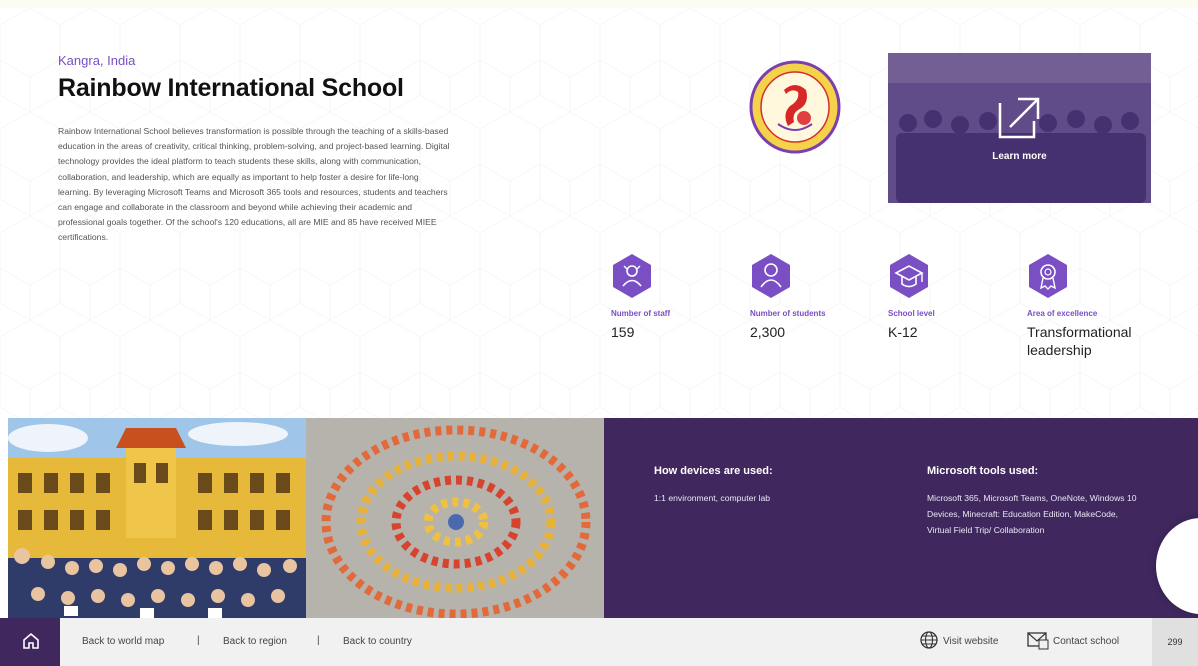 This screenshot has width=1198, height=666. What do you see at coordinates (820, 297) in the screenshot?
I see `stat-students: Number of students 2,300` at bounding box center [820, 297].